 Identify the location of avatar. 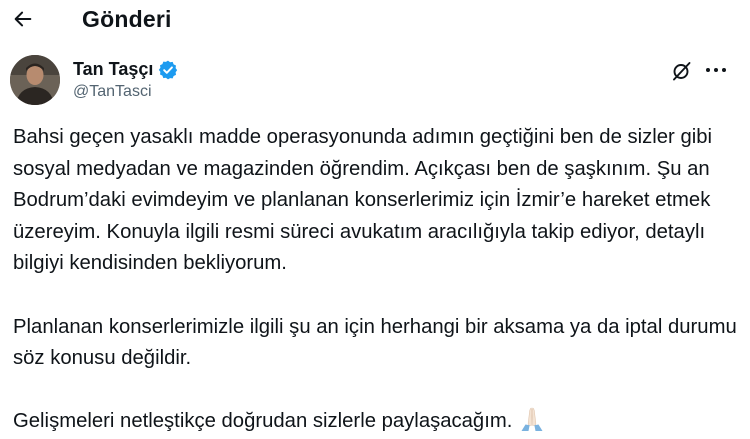
(35, 80).